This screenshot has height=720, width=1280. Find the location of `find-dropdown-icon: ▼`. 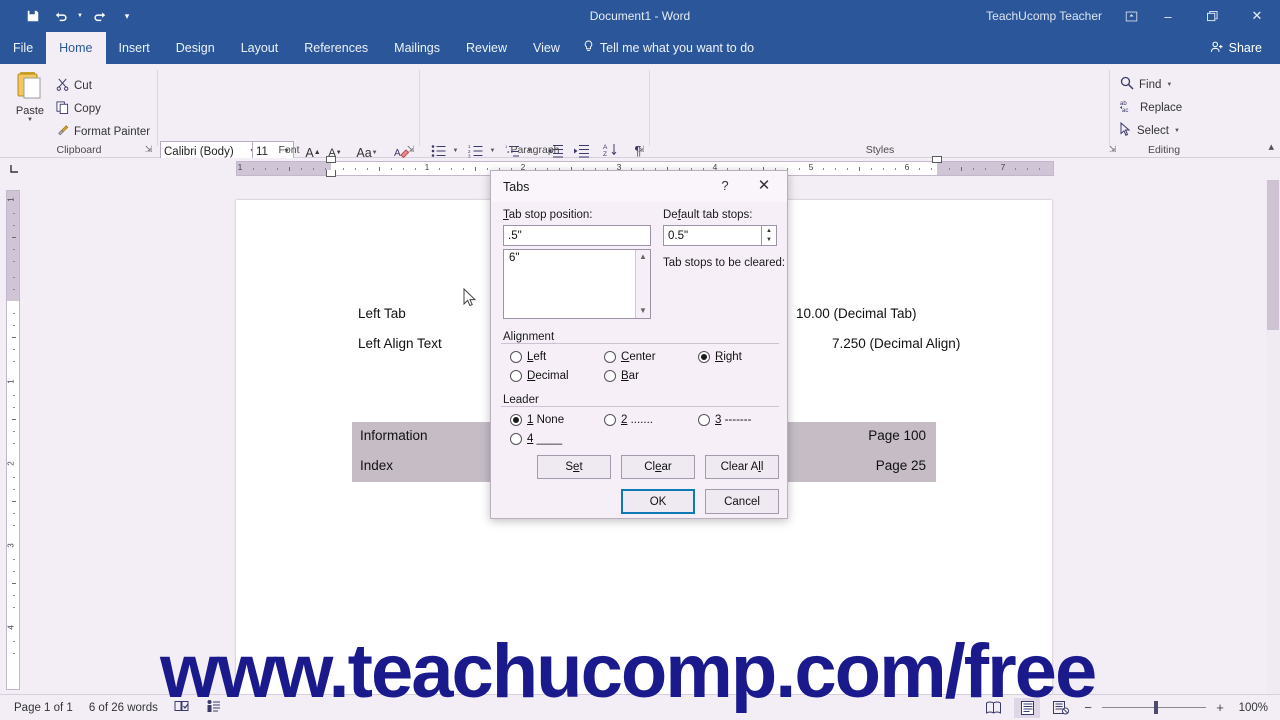

find-dropdown-icon: ▼ is located at coordinates (1169, 85).